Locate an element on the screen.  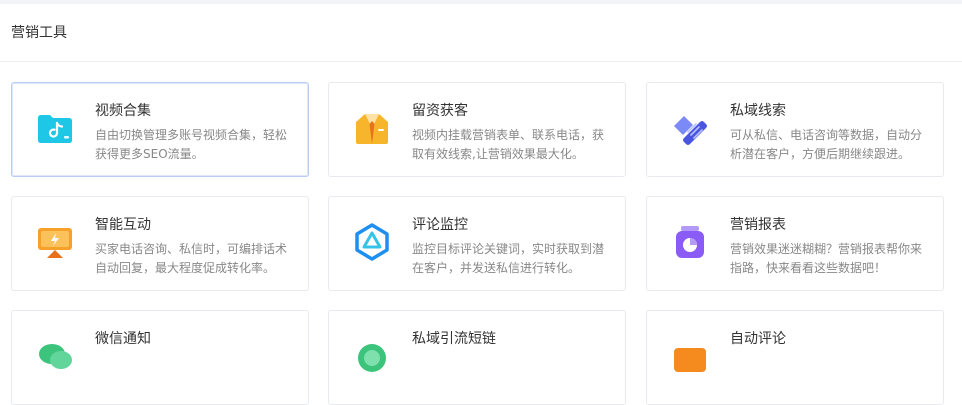
handshake-icon is located at coordinates (690, 130).